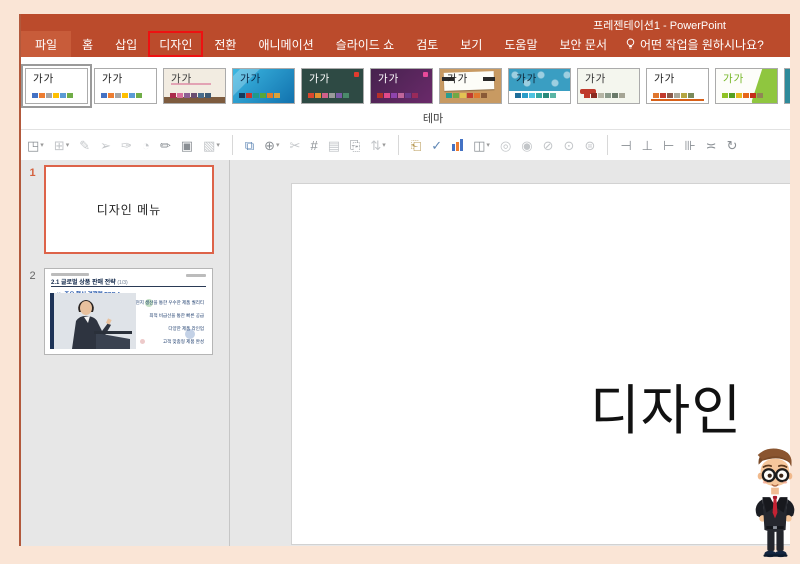 The image size is (800, 564). Describe the element at coordinates (569, 145) in the screenshot. I see `merge-intersect-icon: ⊙` at that location.